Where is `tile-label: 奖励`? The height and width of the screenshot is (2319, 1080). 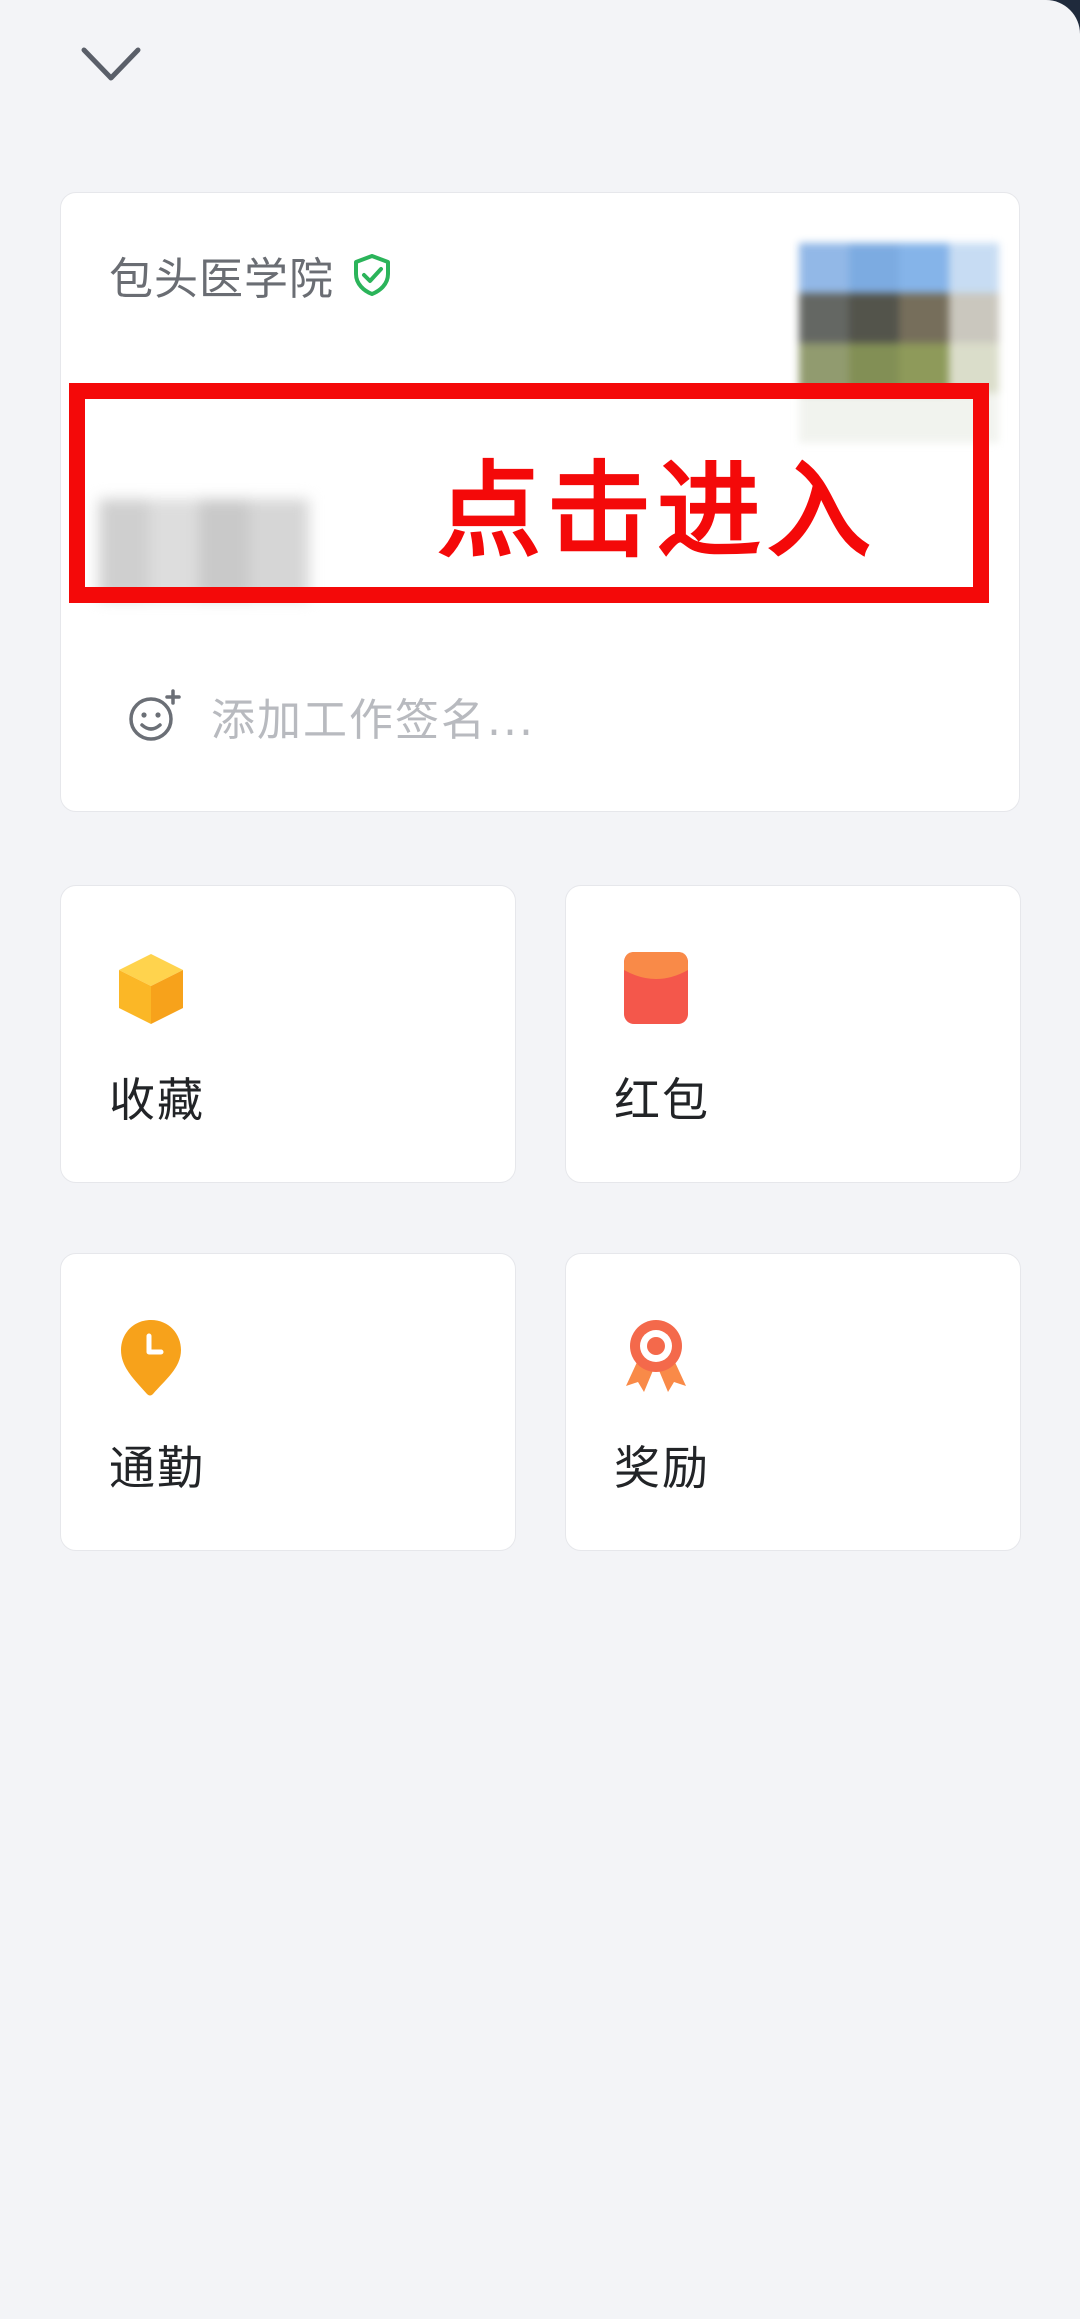 tile-label: 奖励 is located at coordinates (662, 1468).